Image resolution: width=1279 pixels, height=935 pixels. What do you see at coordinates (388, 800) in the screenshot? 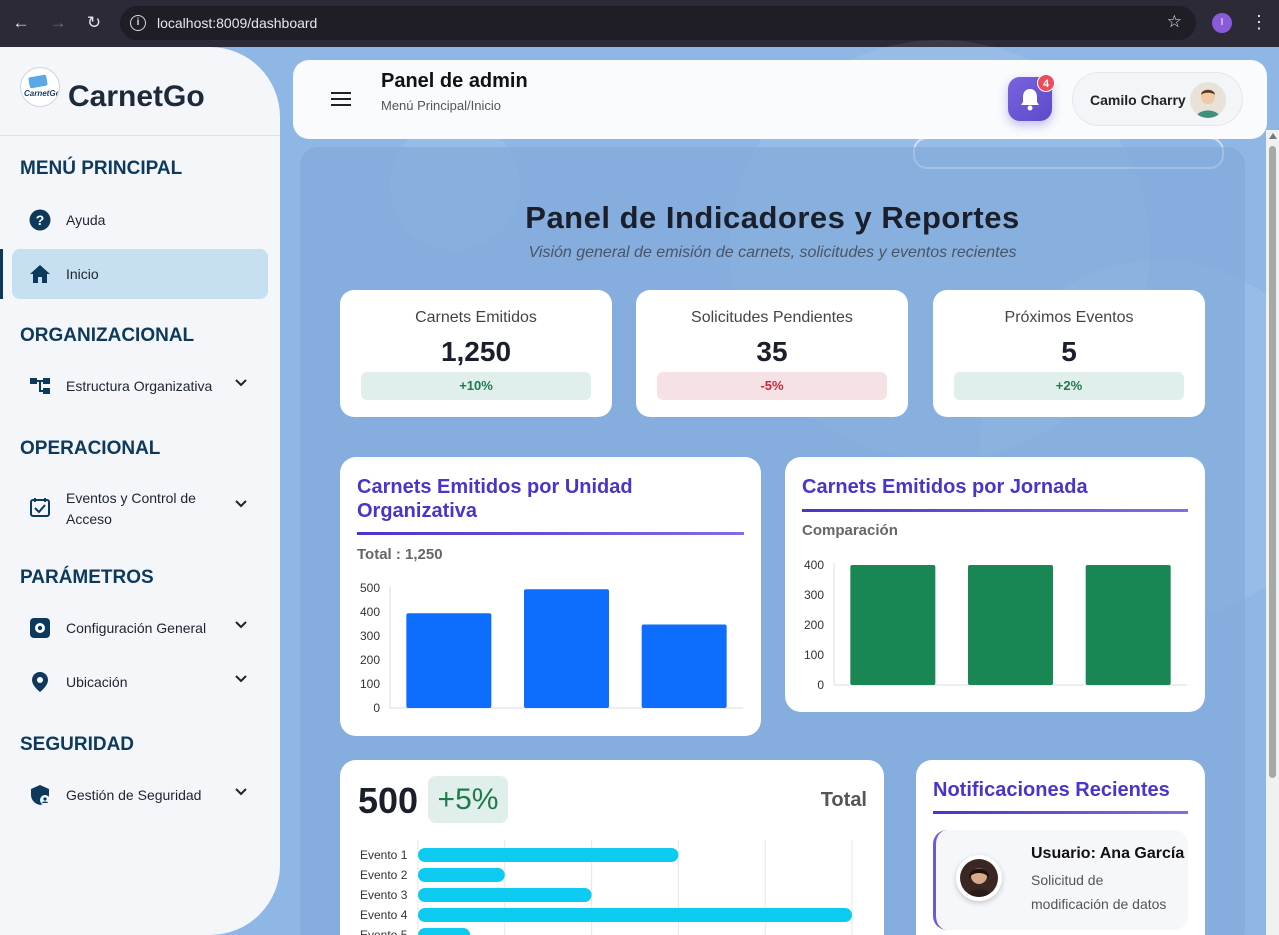
I see `events-total-value: 500` at bounding box center [388, 800].